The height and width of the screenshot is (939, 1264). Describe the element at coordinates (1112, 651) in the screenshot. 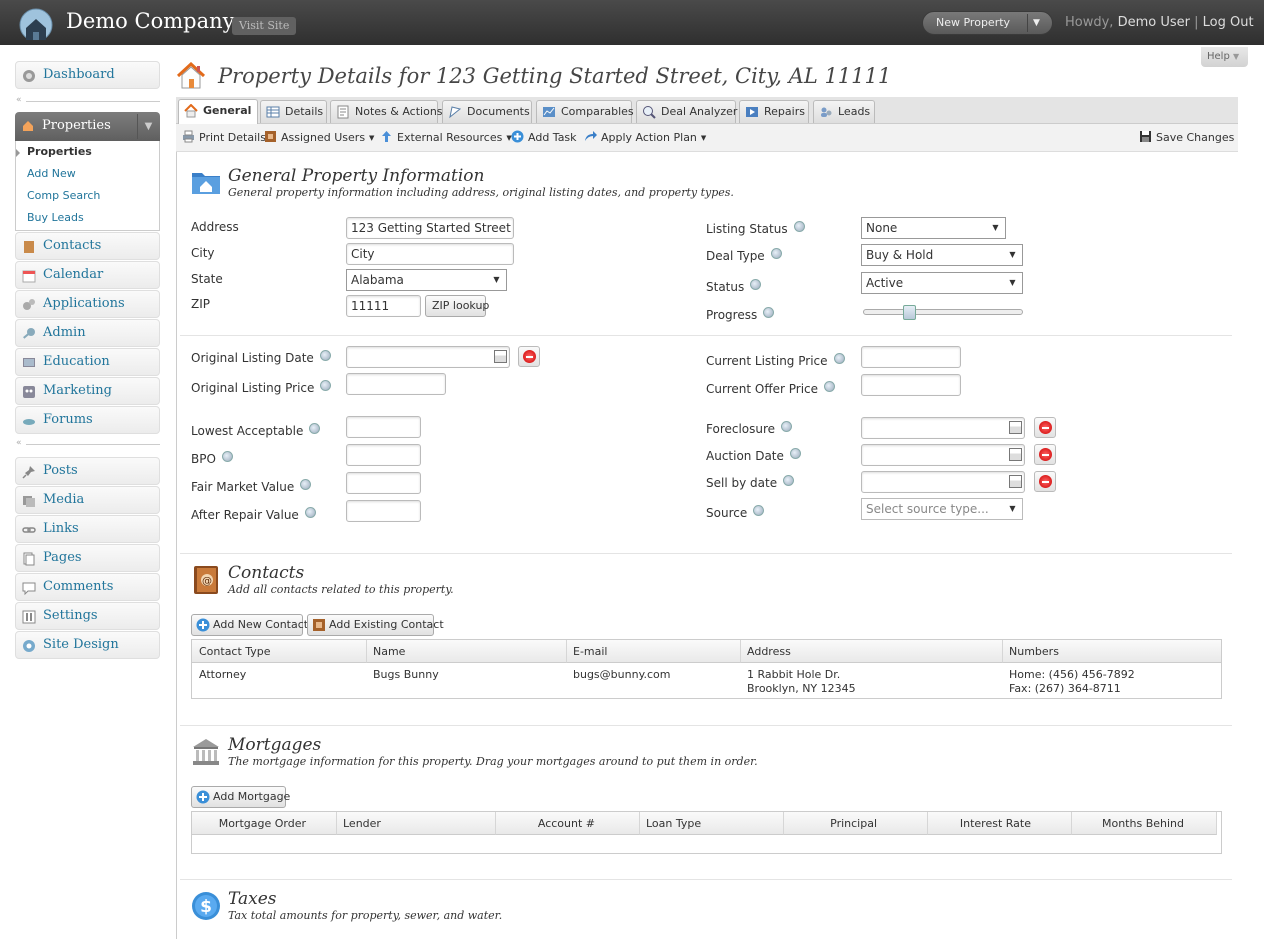

I see `column-header: Numbers` at that location.